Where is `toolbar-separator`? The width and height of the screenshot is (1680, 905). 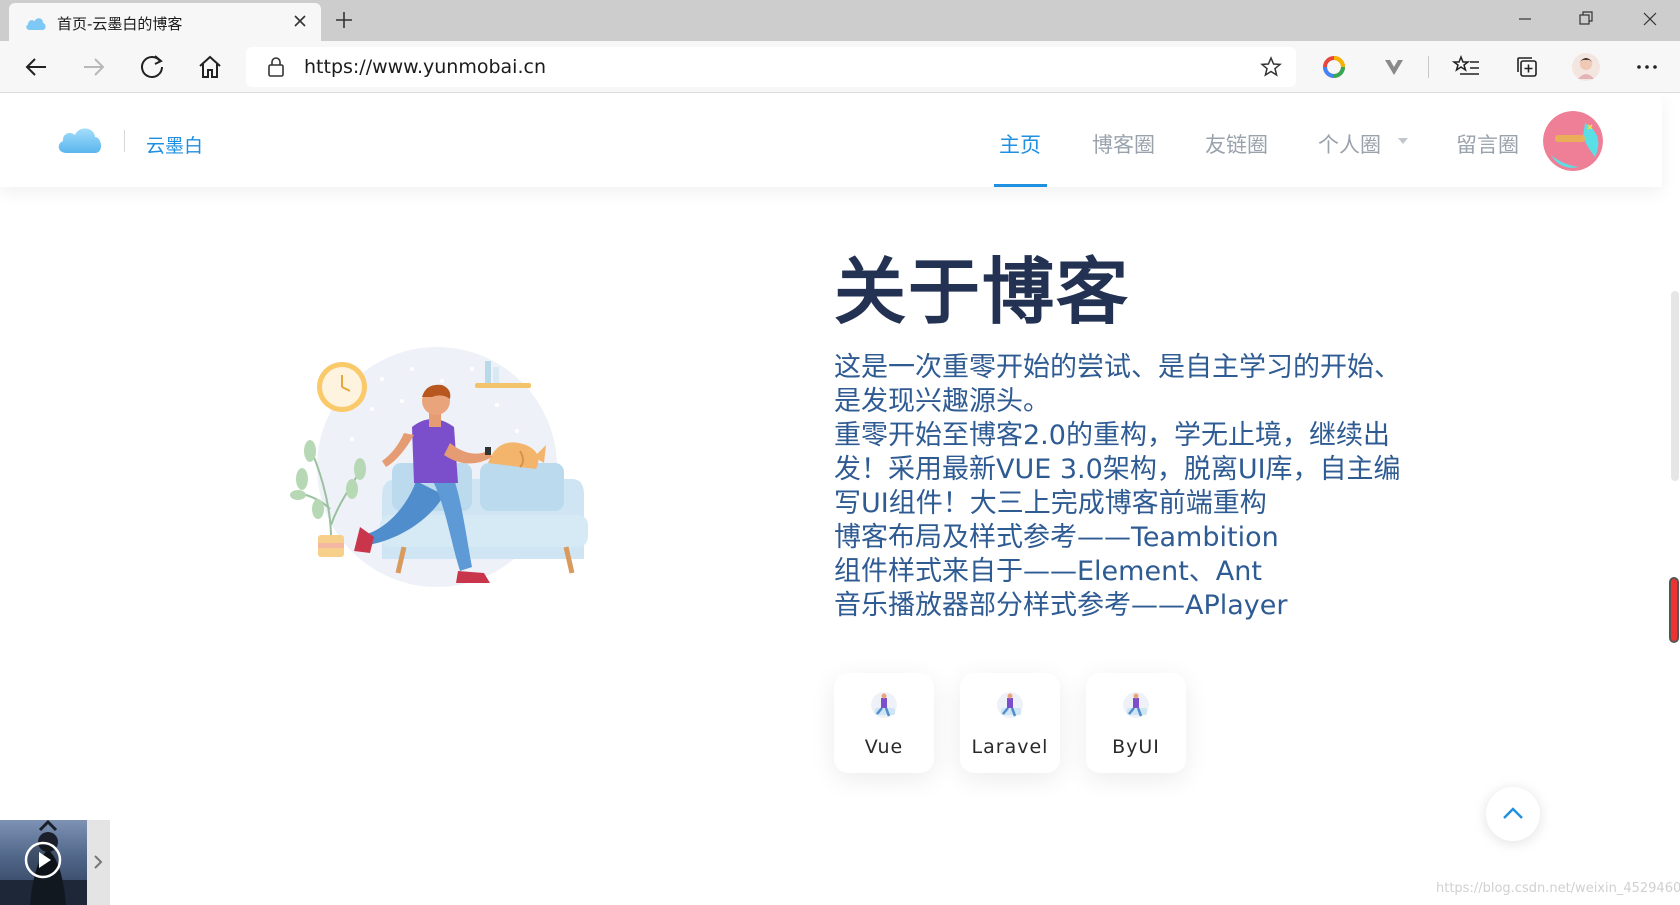
toolbar-separator is located at coordinates (1428, 67).